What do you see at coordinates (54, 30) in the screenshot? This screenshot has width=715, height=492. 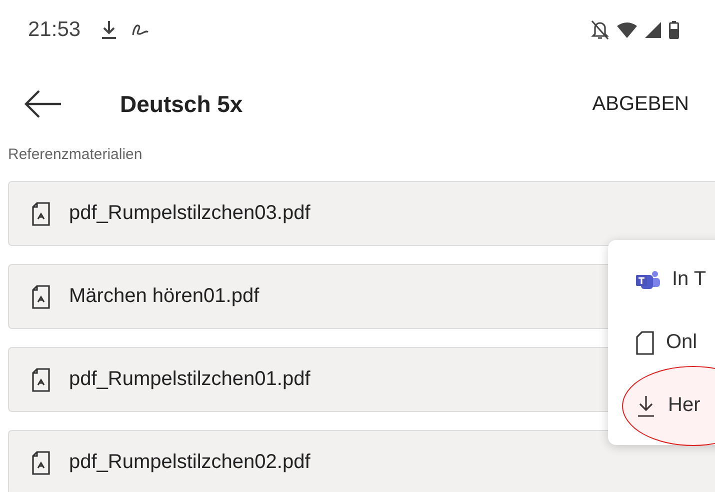 I see `status-time: 21:53` at bounding box center [54, 30].